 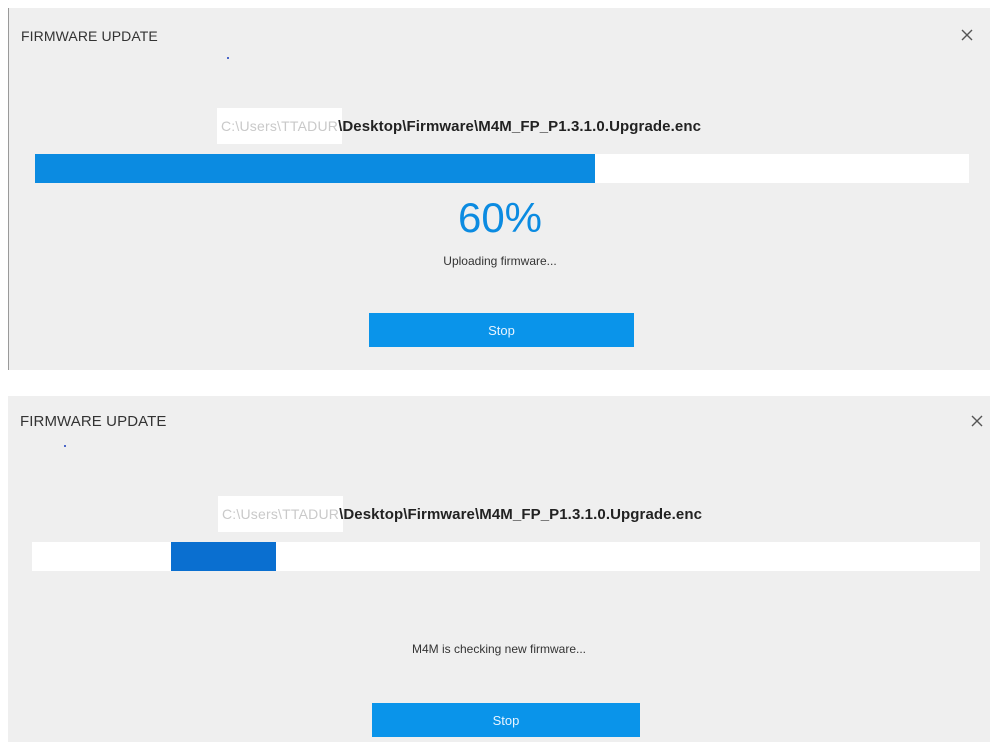 What do you see at coordinates (500, 217) in the screenshot?
I see `progress-percent: 60%` at bounding box center [500, 217].